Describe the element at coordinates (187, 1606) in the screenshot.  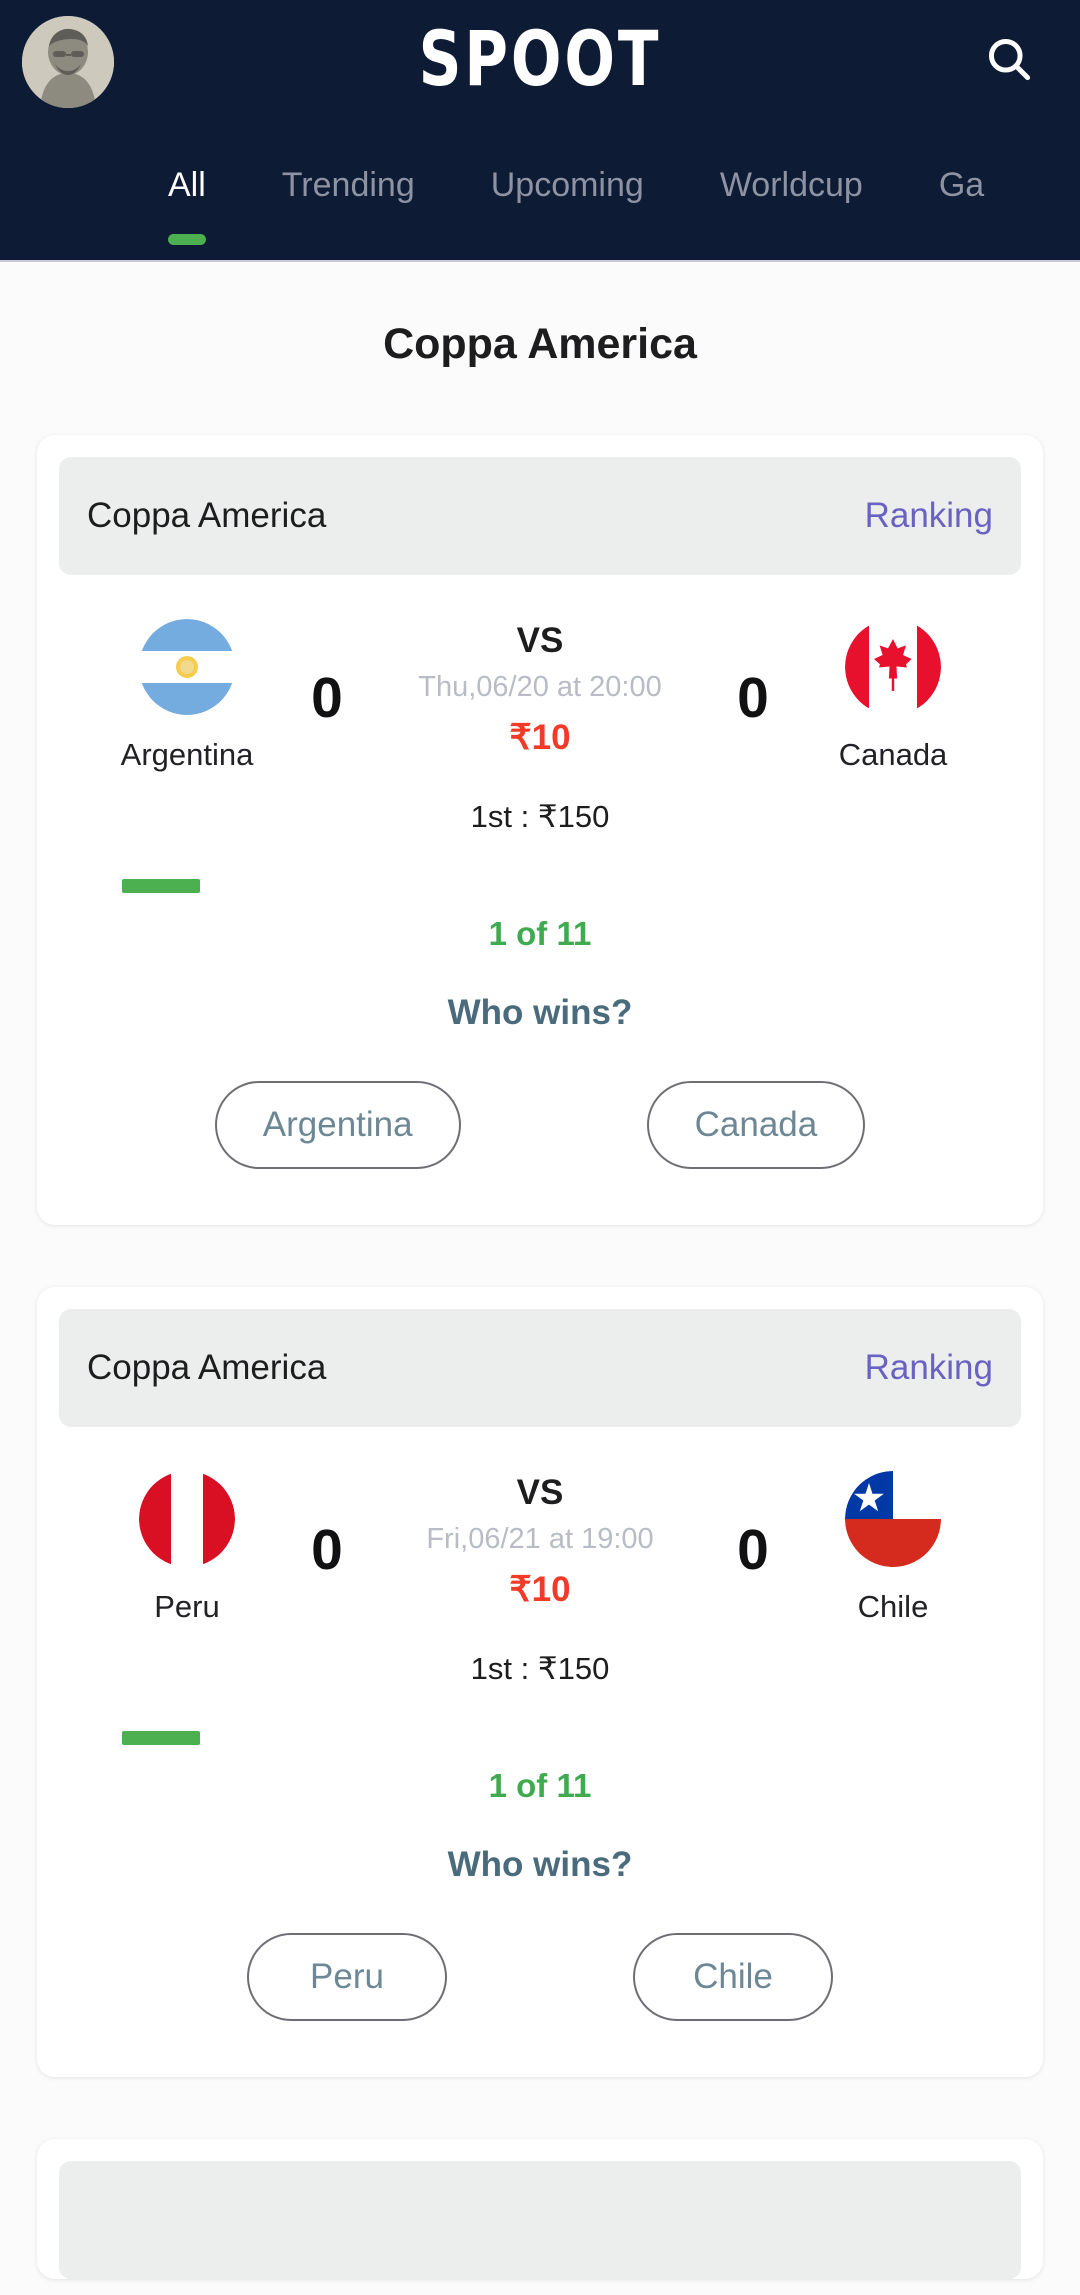
I see `home-team-name: Peru` at that location.